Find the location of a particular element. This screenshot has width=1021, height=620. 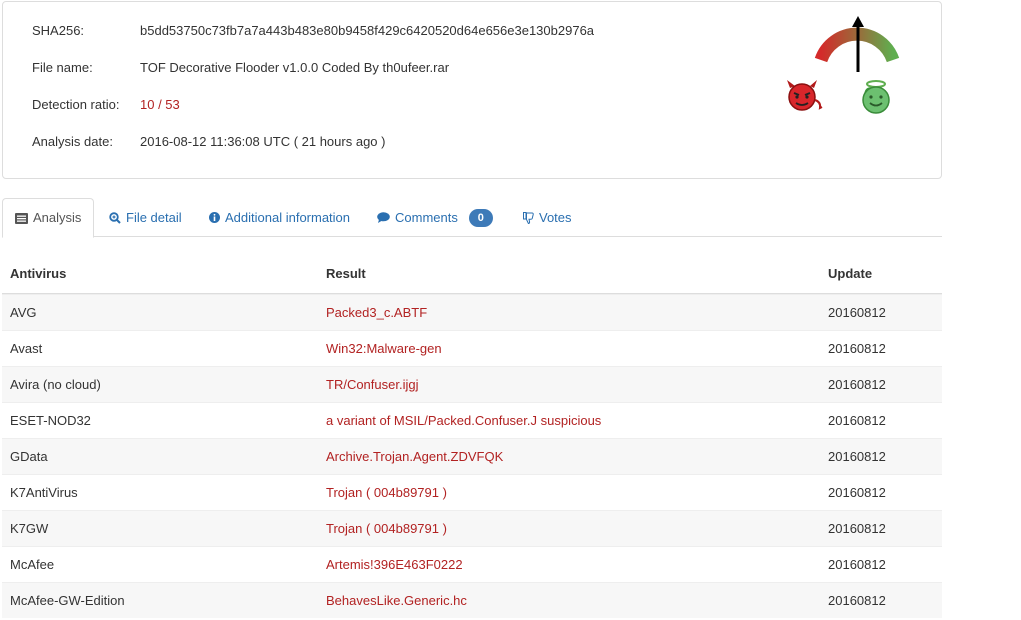

table-row: K7AntiVirus Trojan ( 004b89791 ) 20160812 is located at coordinates (472, 492).